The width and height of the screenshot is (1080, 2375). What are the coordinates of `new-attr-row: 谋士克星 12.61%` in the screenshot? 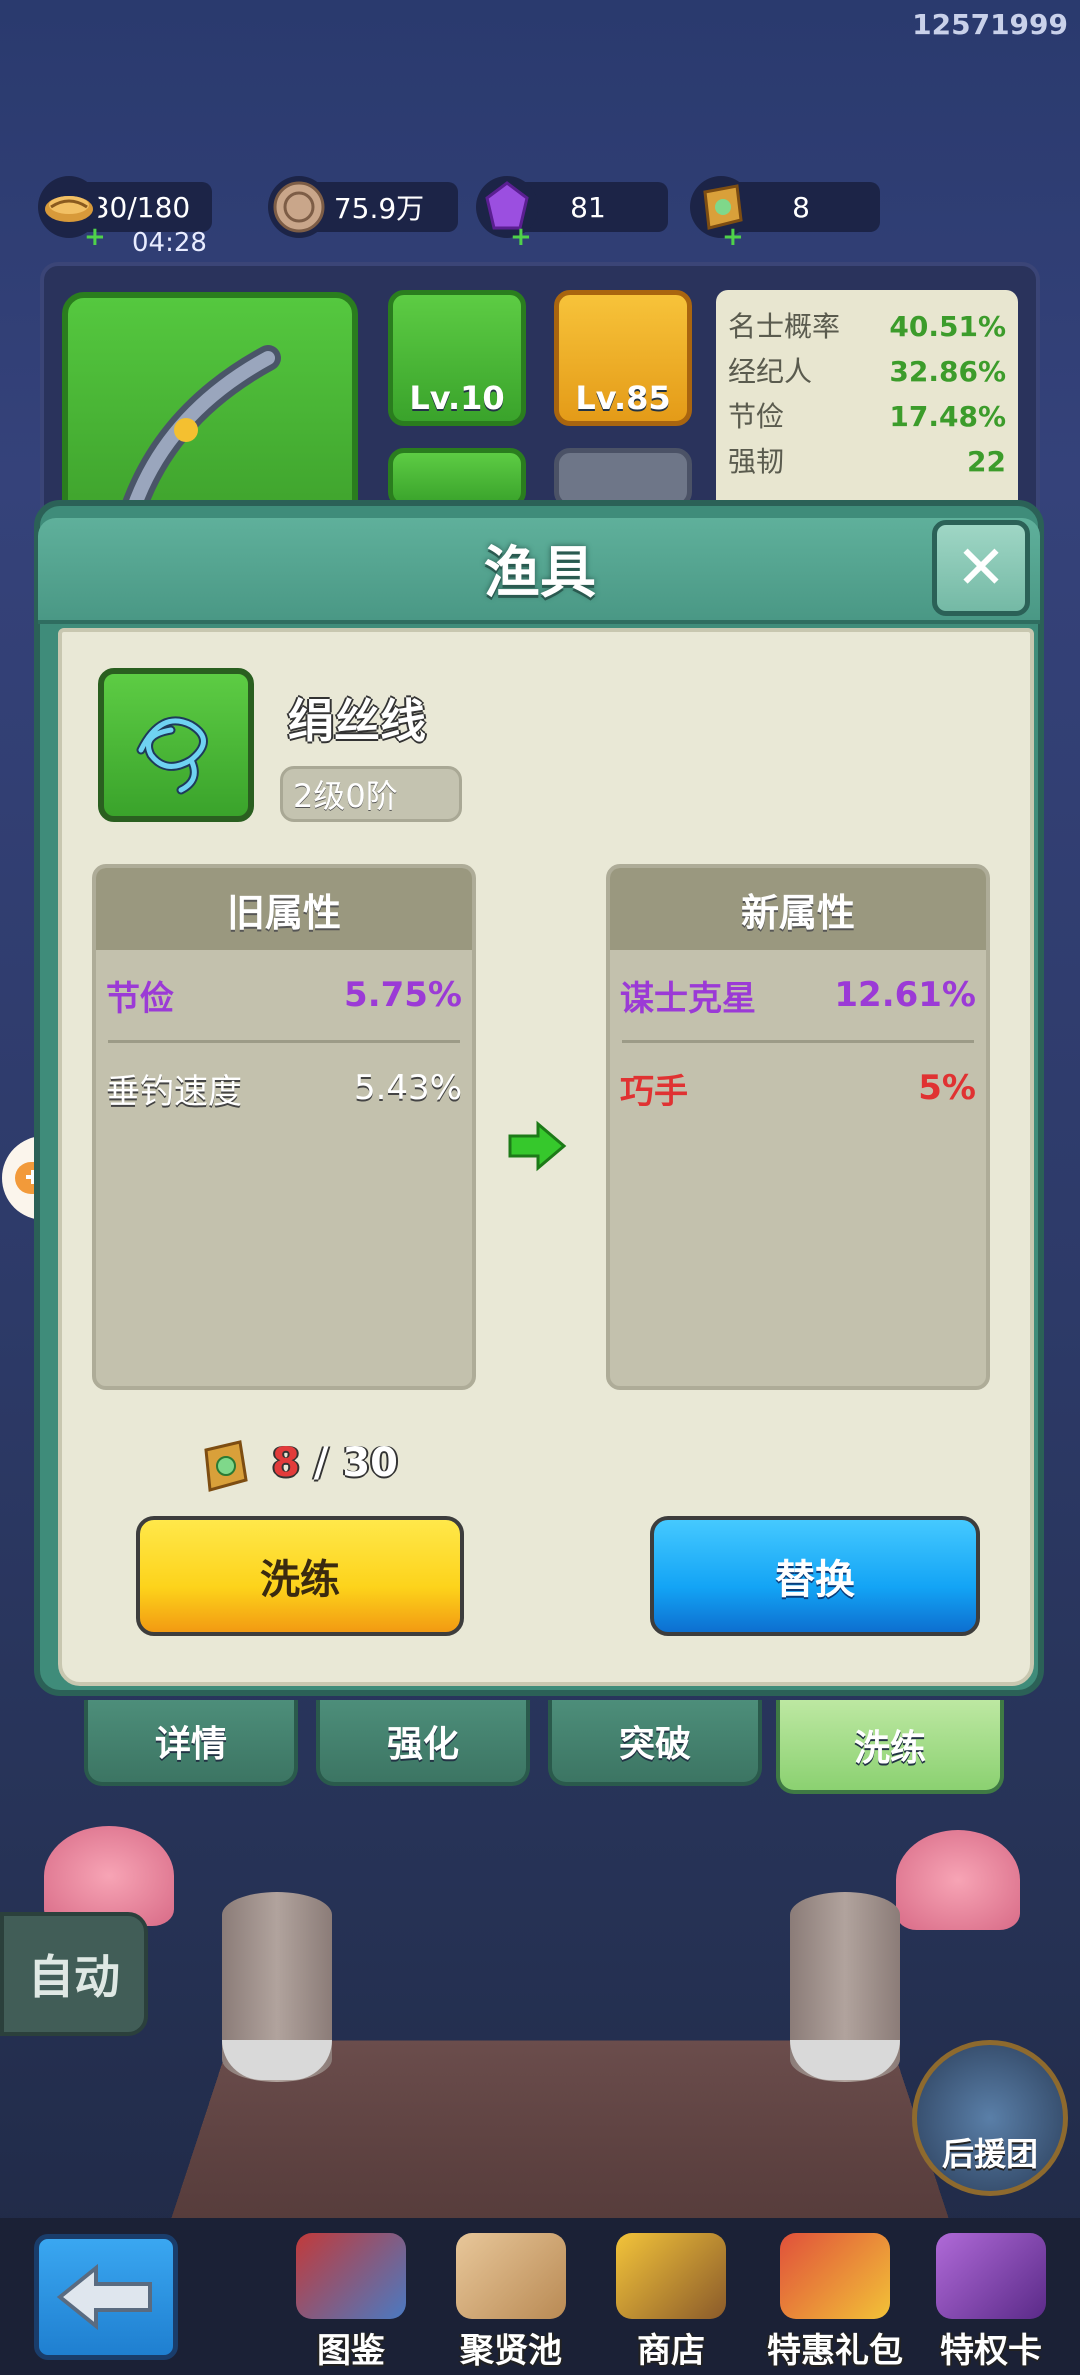 It's located at (798, 995).